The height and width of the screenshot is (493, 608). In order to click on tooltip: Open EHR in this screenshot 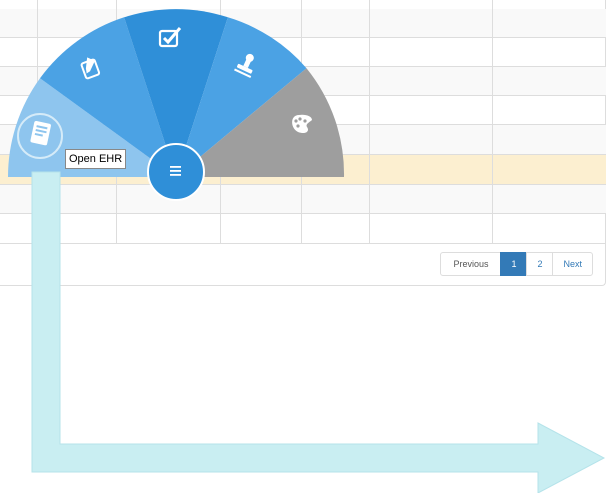, I will do `click(96, 159)`.